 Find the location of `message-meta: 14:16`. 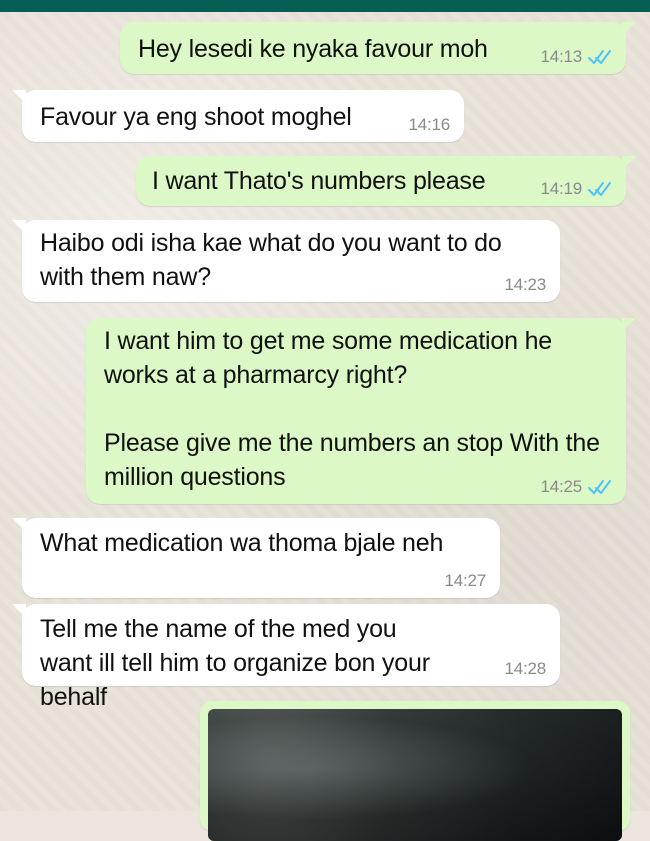

message-meta: 14:16 is located at coordinates (429, 125).